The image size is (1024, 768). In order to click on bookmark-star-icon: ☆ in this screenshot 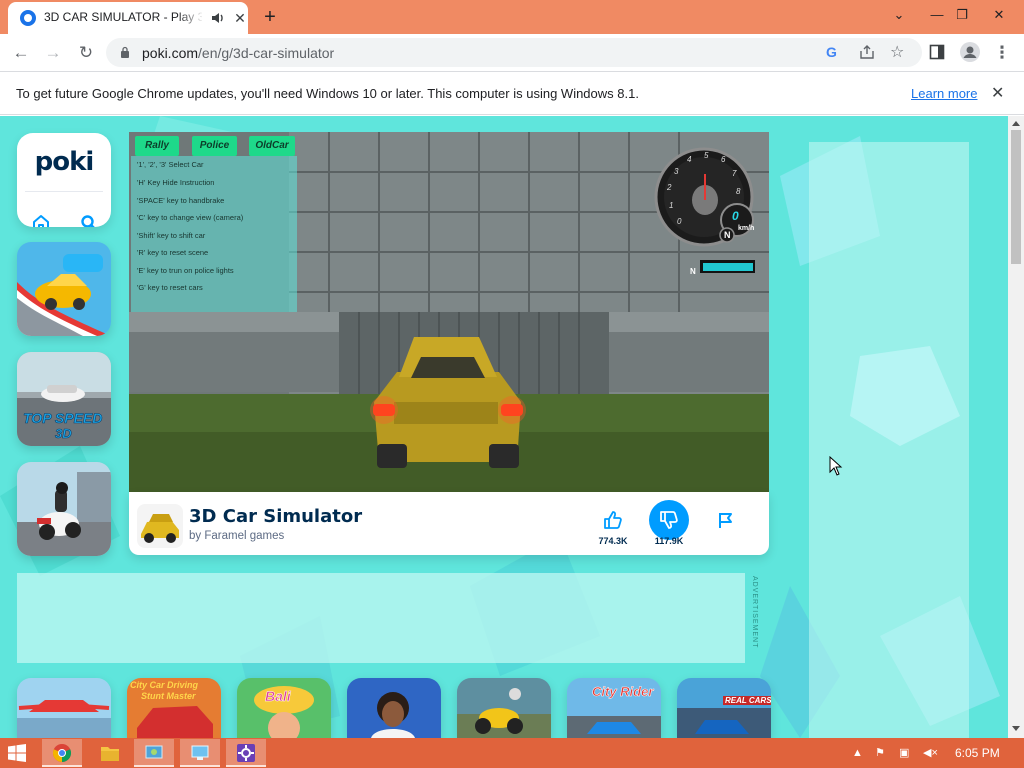, I will do `click(897, 52)`.